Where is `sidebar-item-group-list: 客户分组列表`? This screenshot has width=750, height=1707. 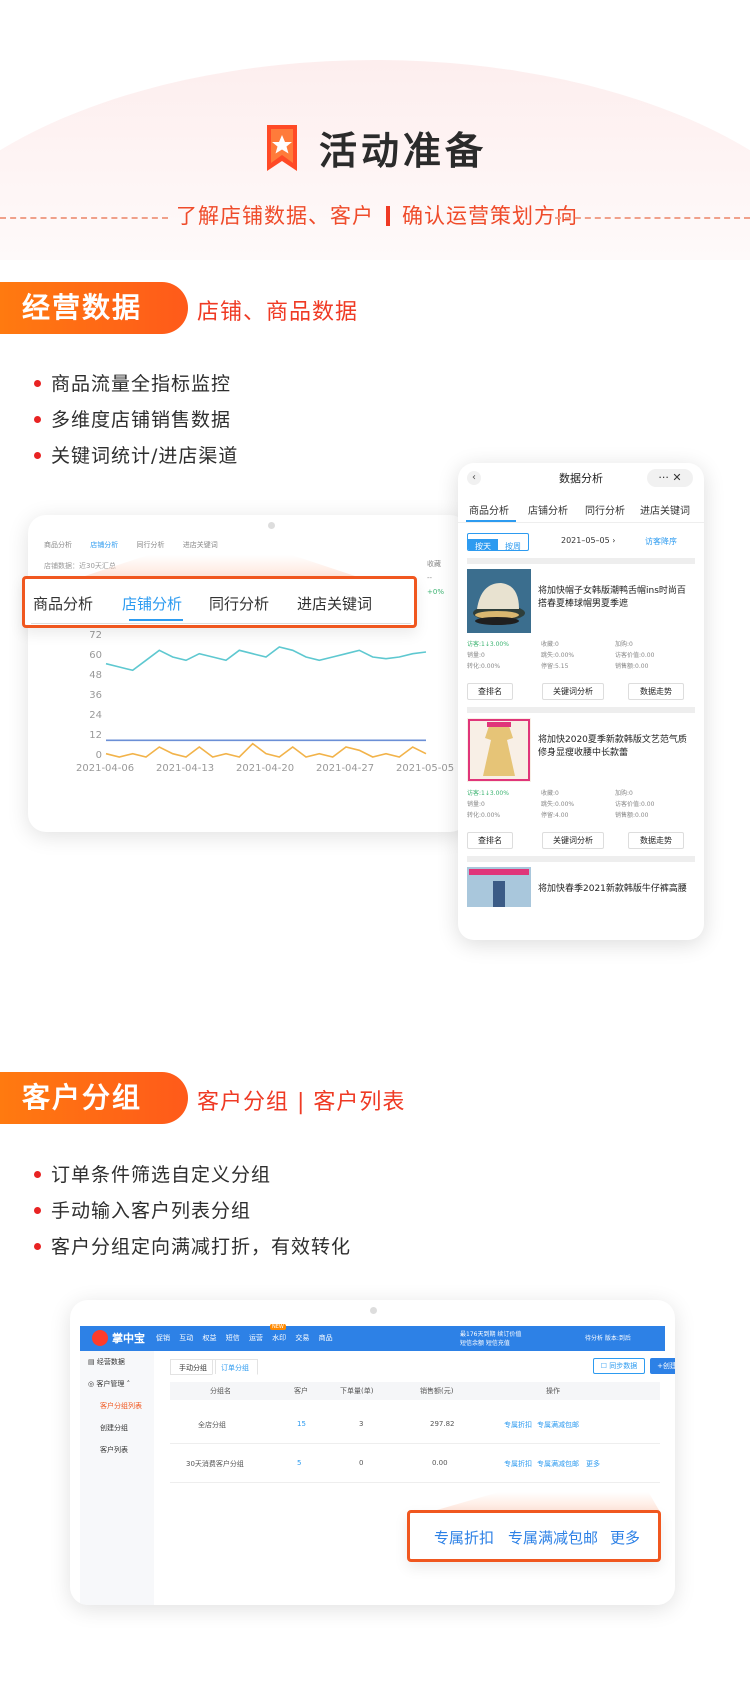 sidebar-item-group-list: 客户分组列表 is located at coordinates (117, 1406).